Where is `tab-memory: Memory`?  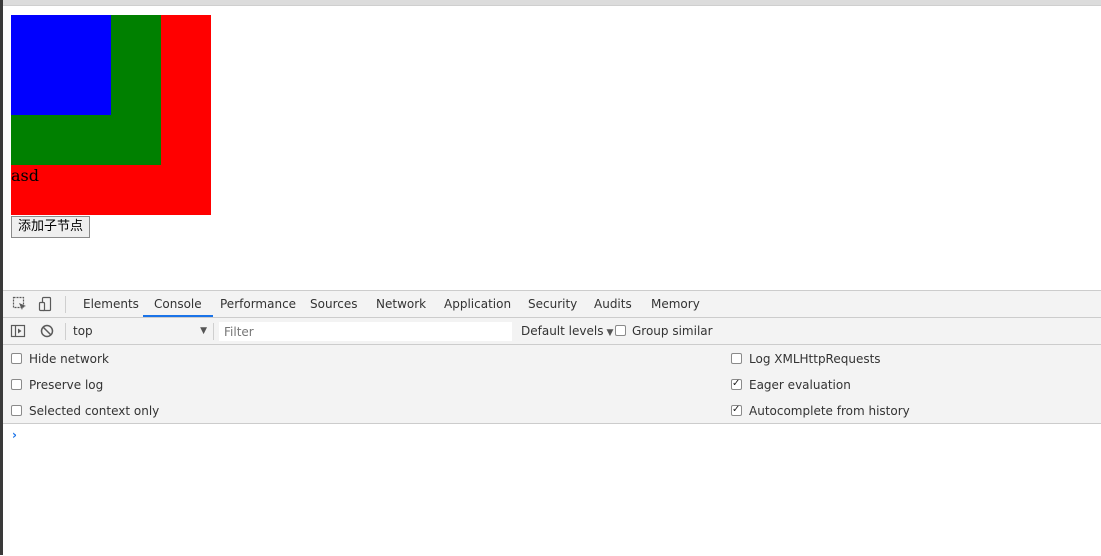
tab-memory: Memory is located at coordinates (675, 304).